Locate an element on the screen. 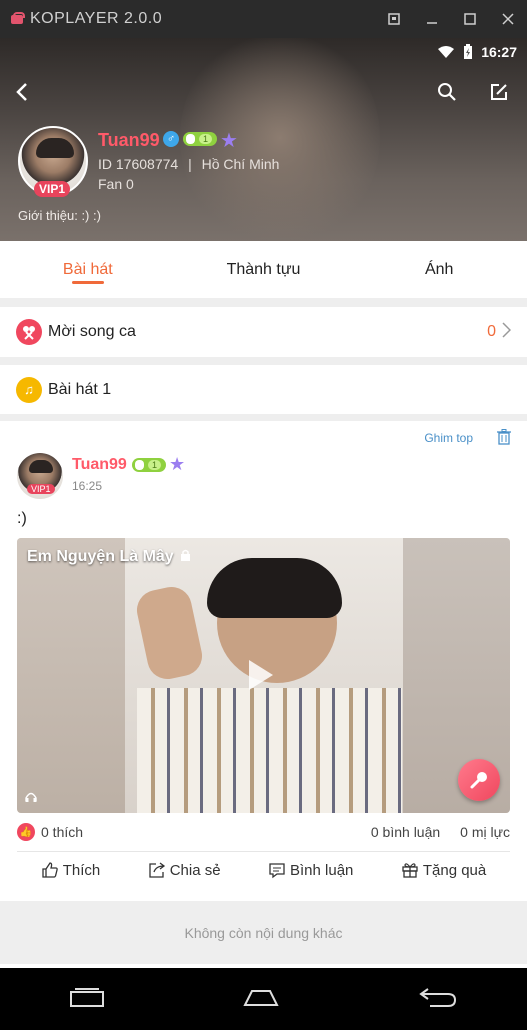  status-time: 16:27 is located at coordinates (499, 52).